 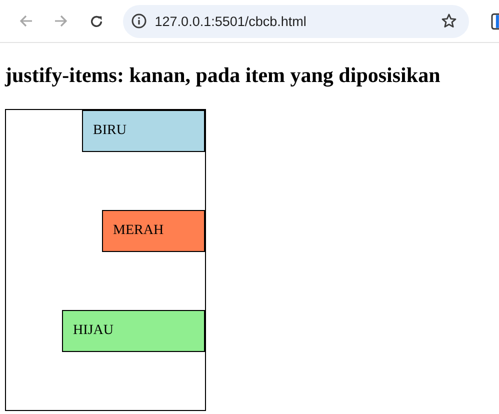 I want to click on star-icon, so click(x=449, y=21).